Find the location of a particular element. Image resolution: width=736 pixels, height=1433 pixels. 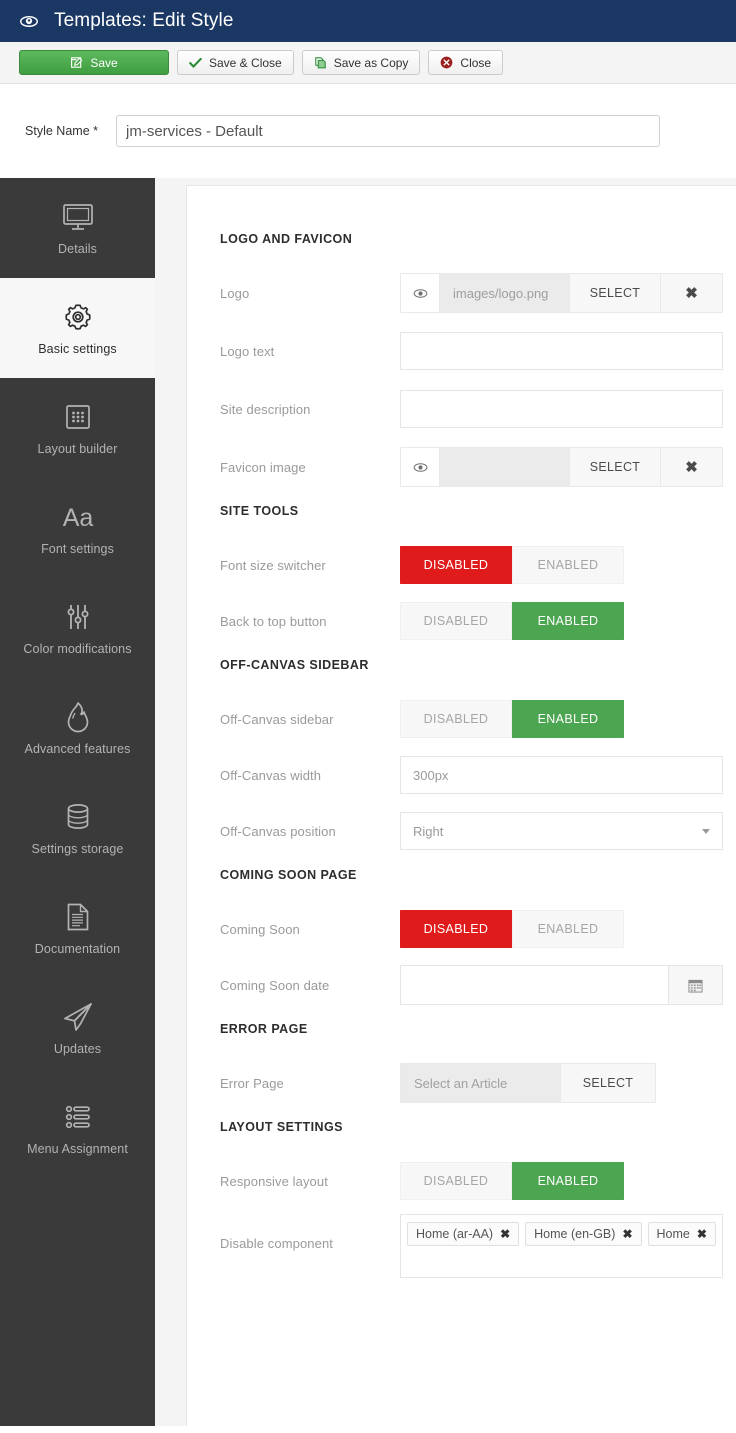

responsive-layout-label: Responsive layout is located at coordinates (274, 1181).